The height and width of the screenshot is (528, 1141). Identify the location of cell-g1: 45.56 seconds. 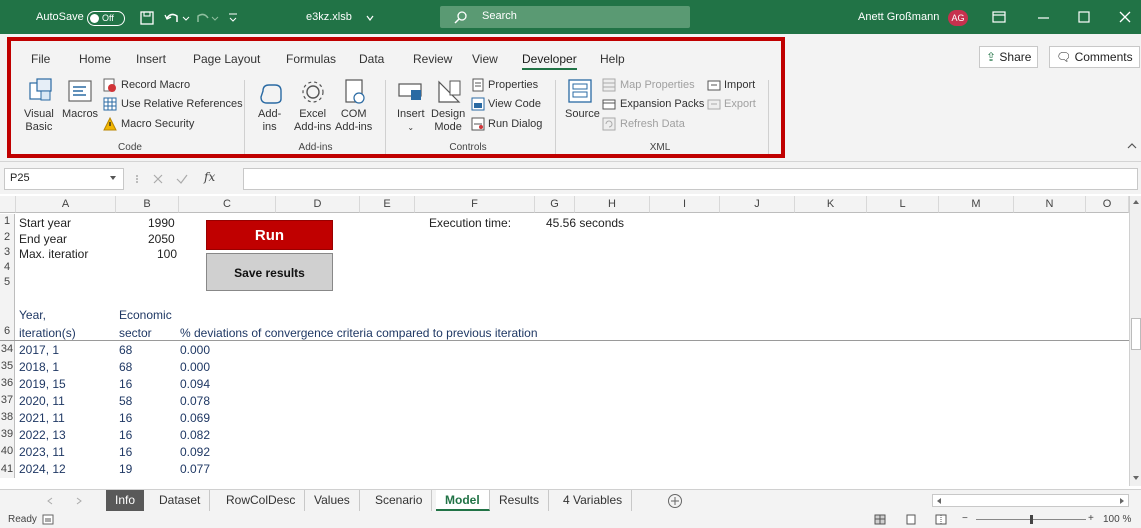
(585, 223).